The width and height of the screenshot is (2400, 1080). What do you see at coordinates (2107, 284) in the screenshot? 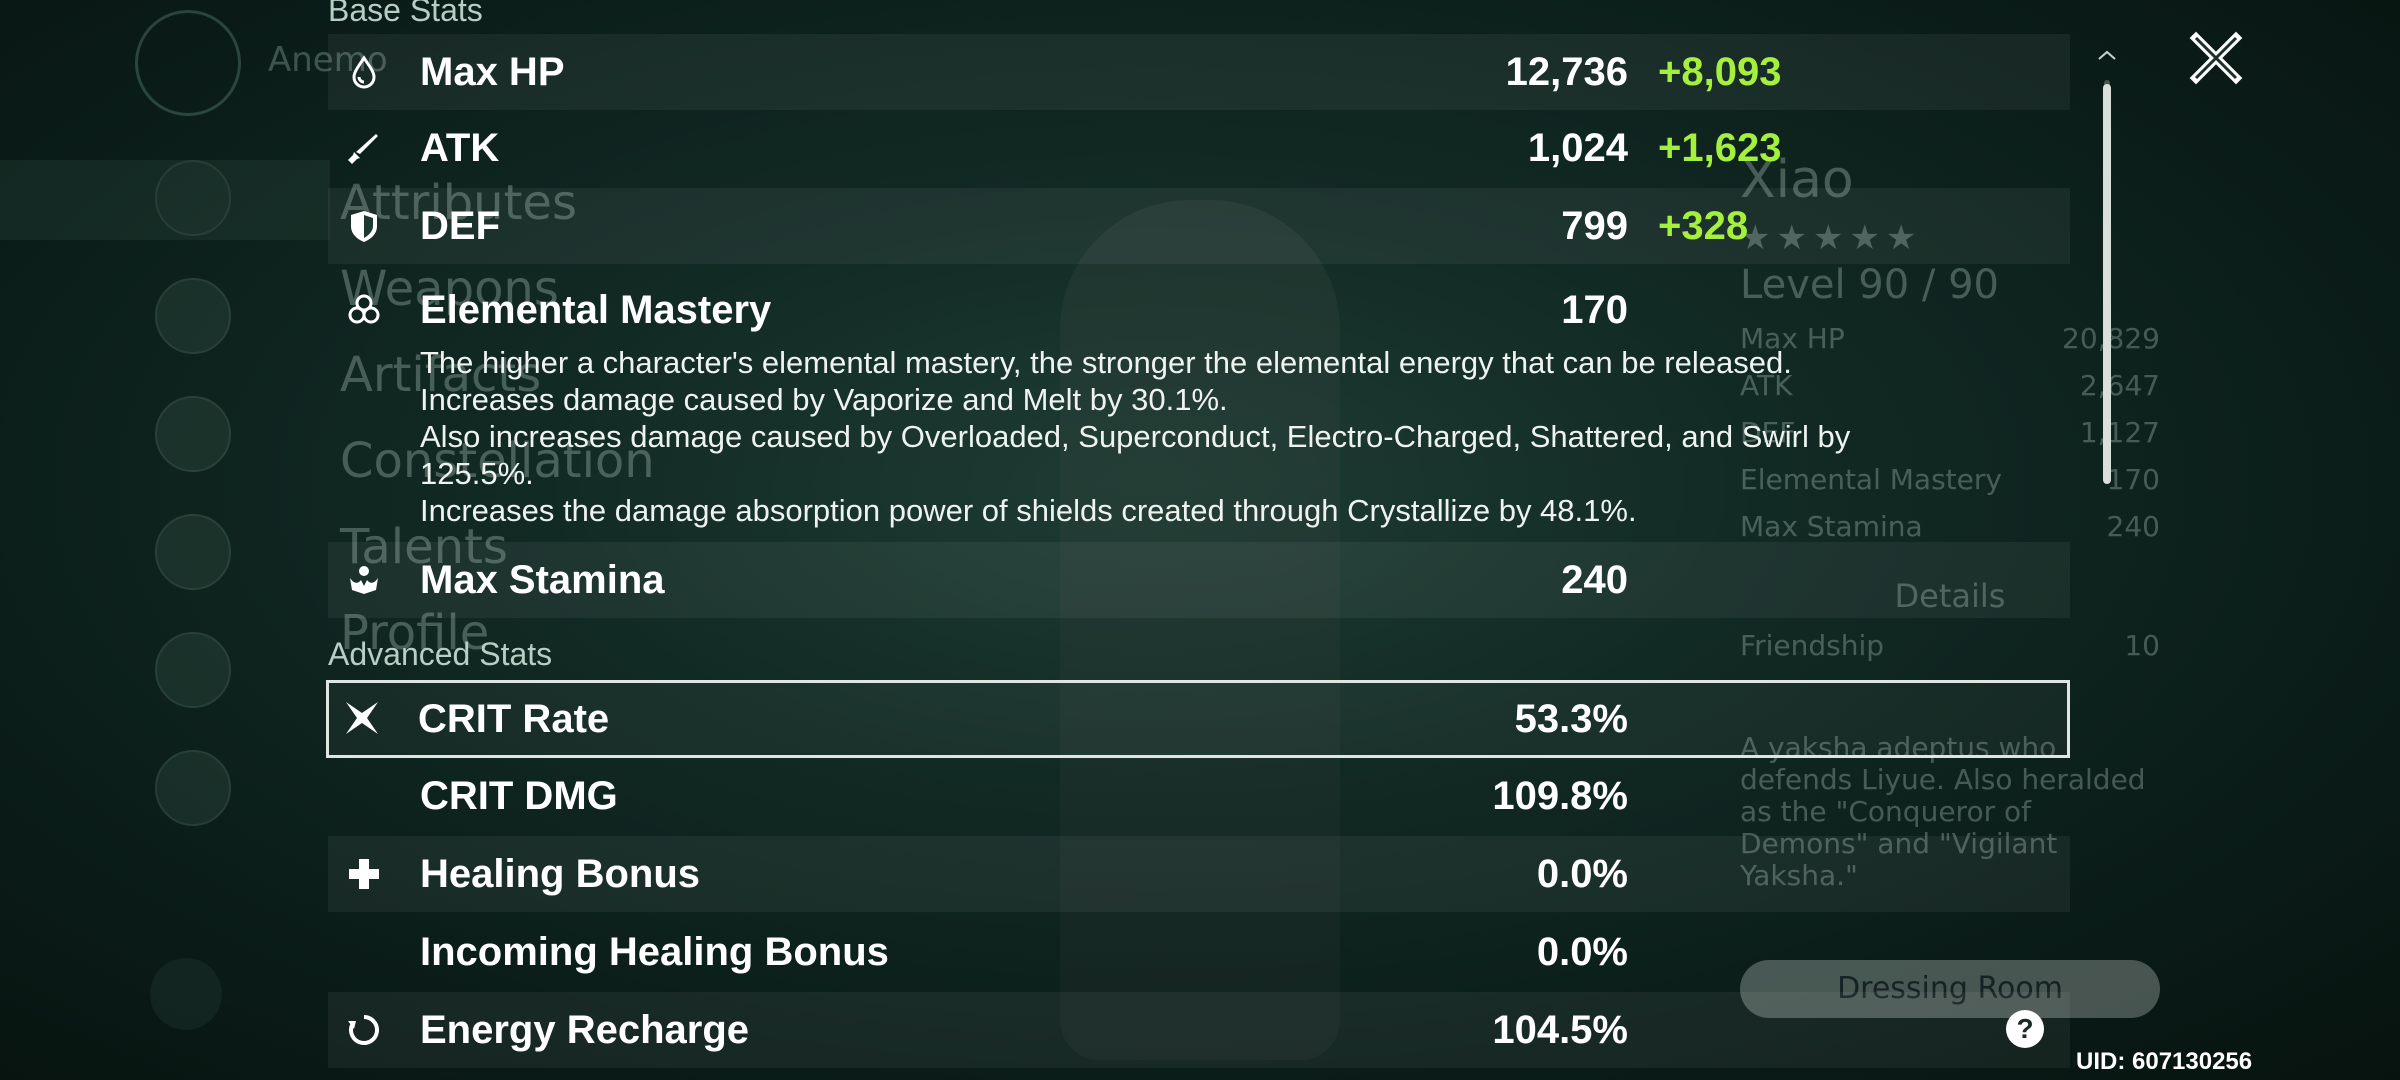
I see `scrollbar-thumb` at bounding box center [2107, 284].